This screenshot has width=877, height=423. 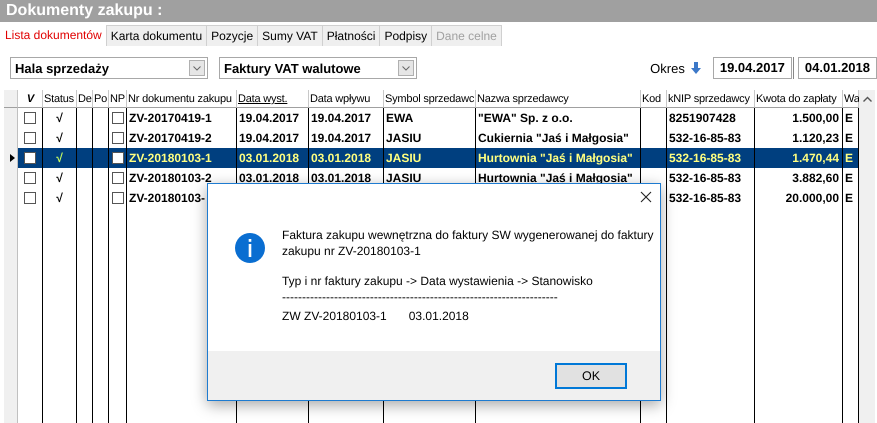 I want to click on table-cell: EWA, so click(x=430, y=118).